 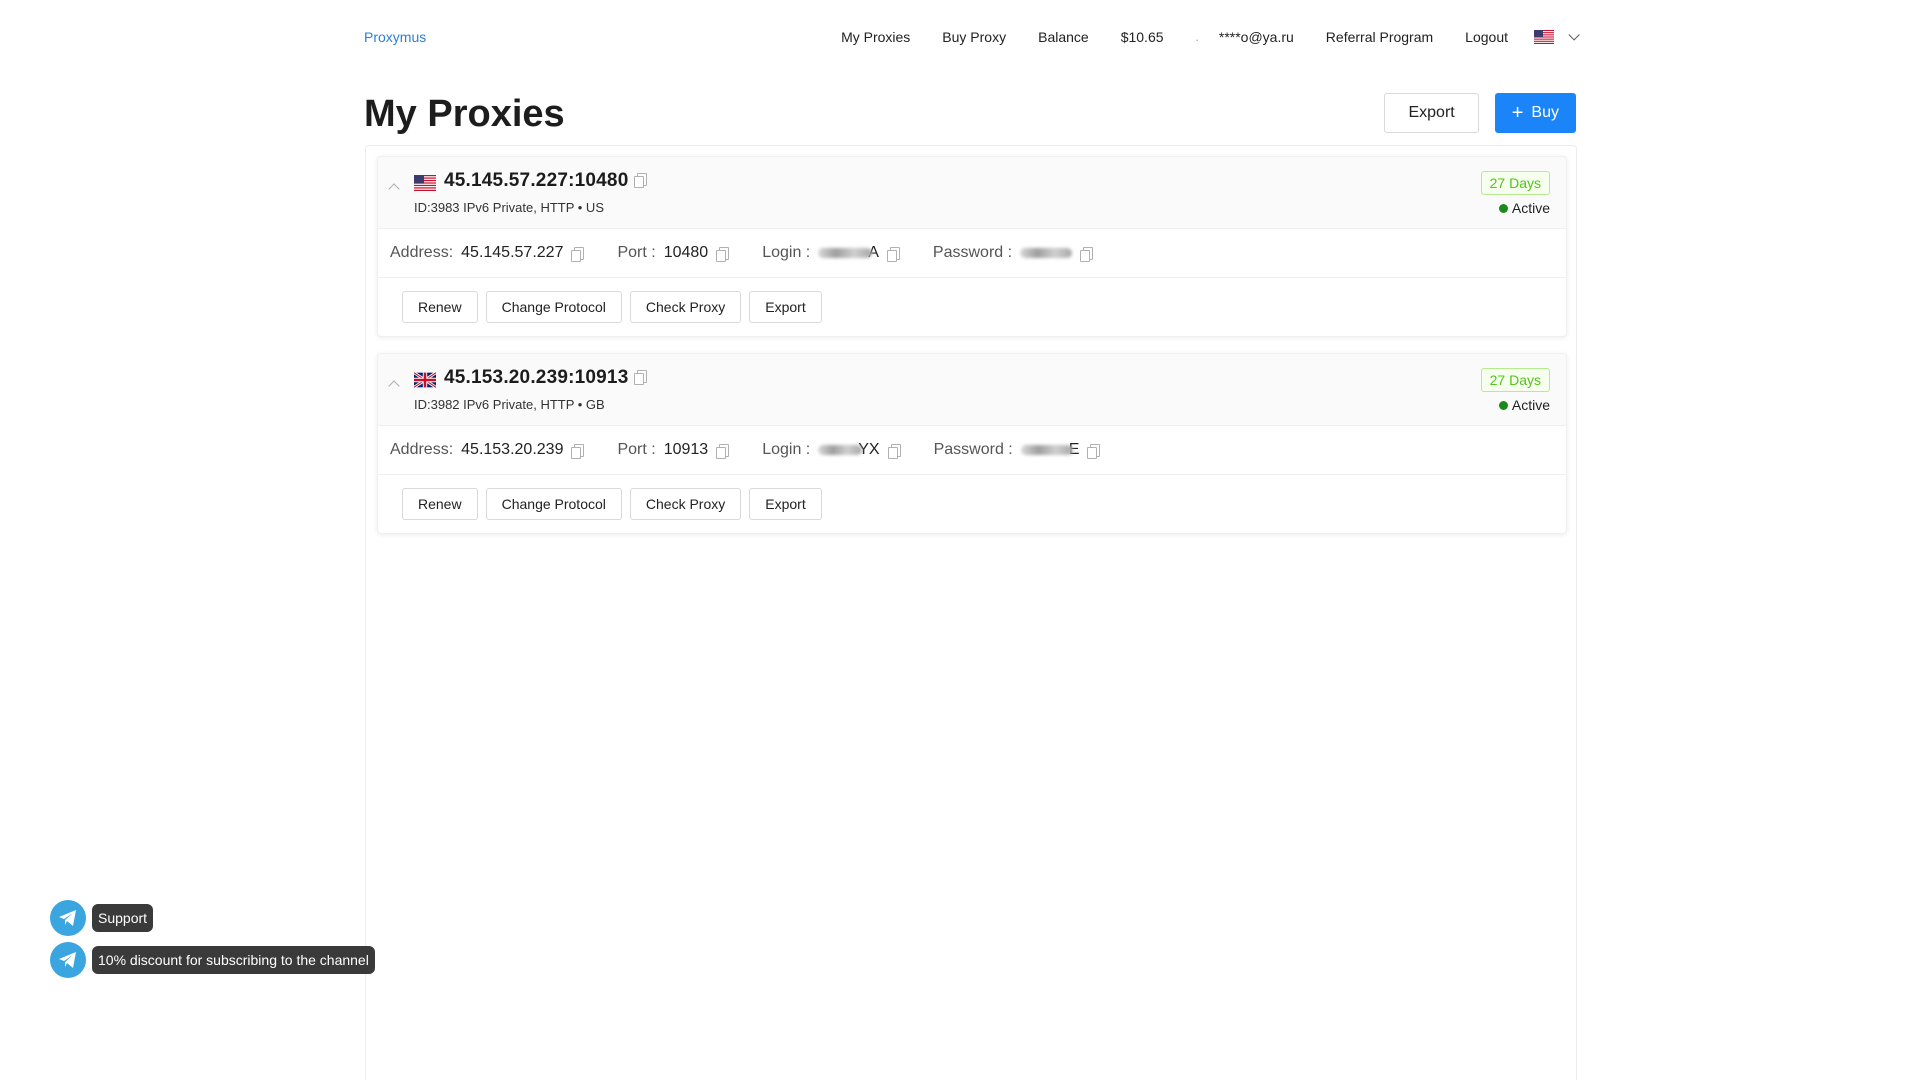 I want to click on buy-button-label: Buy, so click(x=1545, y=112).